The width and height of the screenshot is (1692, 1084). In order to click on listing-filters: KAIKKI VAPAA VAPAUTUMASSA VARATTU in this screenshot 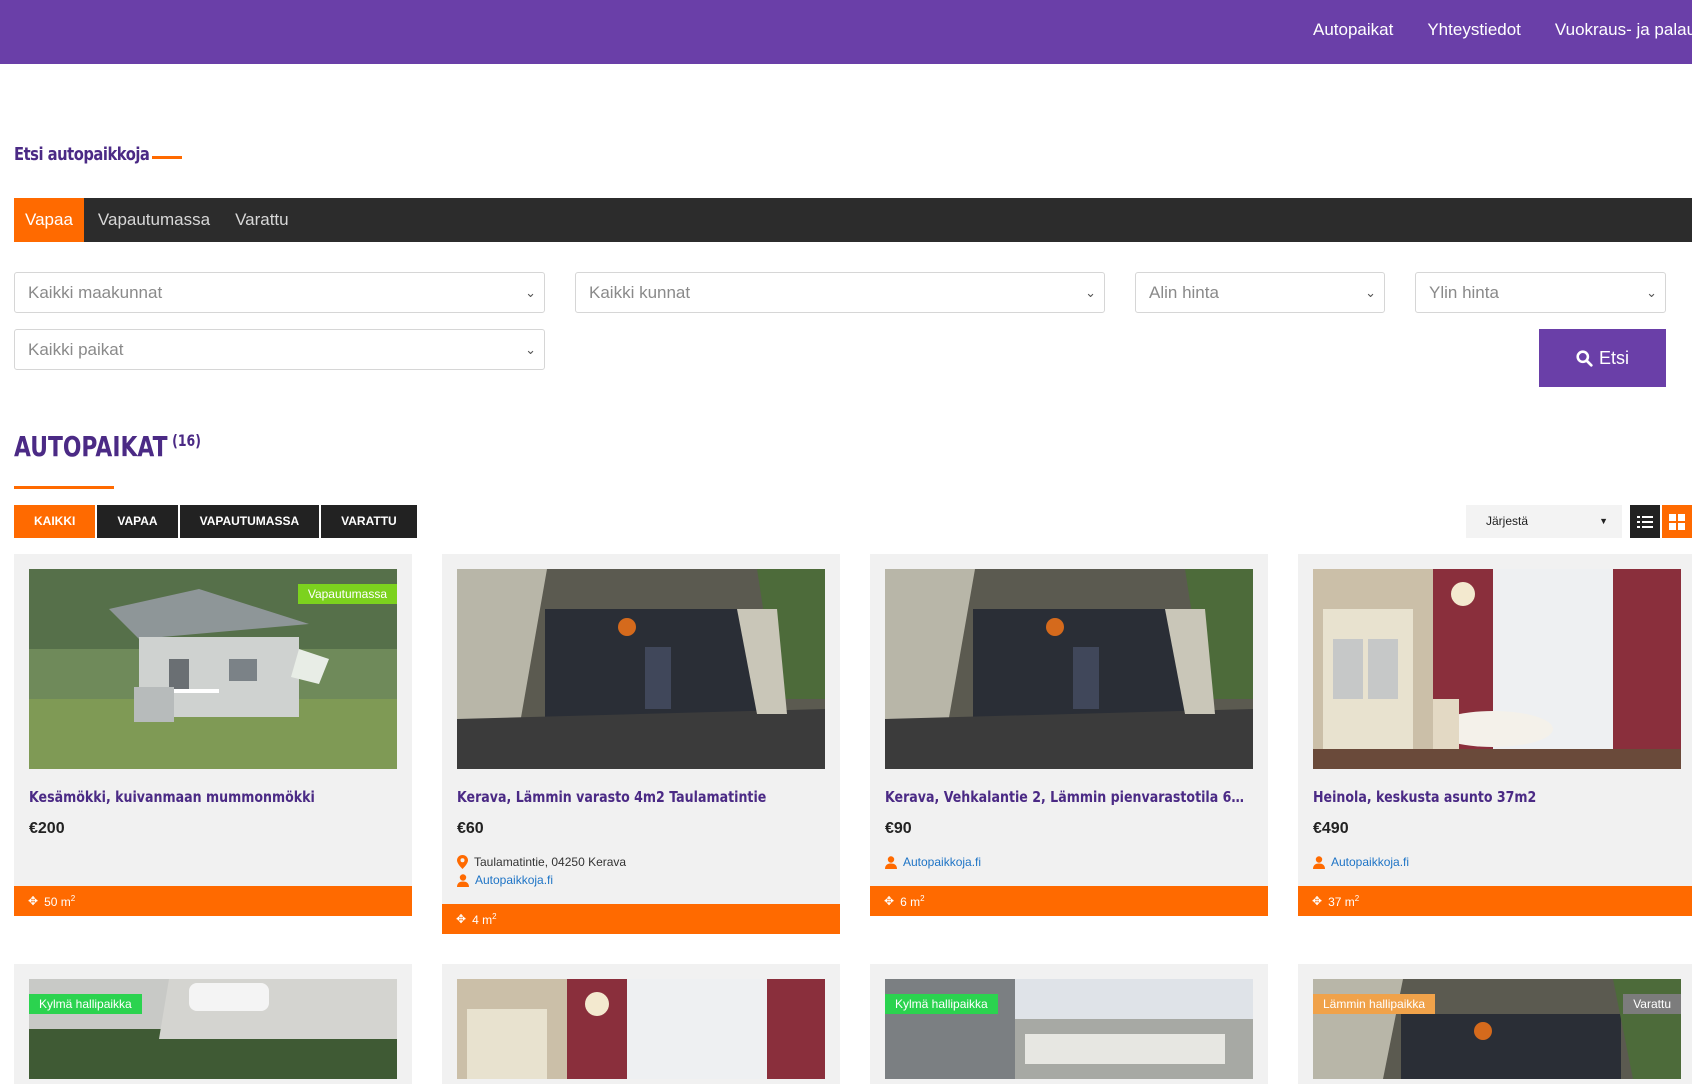, I will do `click(215, 521)`.